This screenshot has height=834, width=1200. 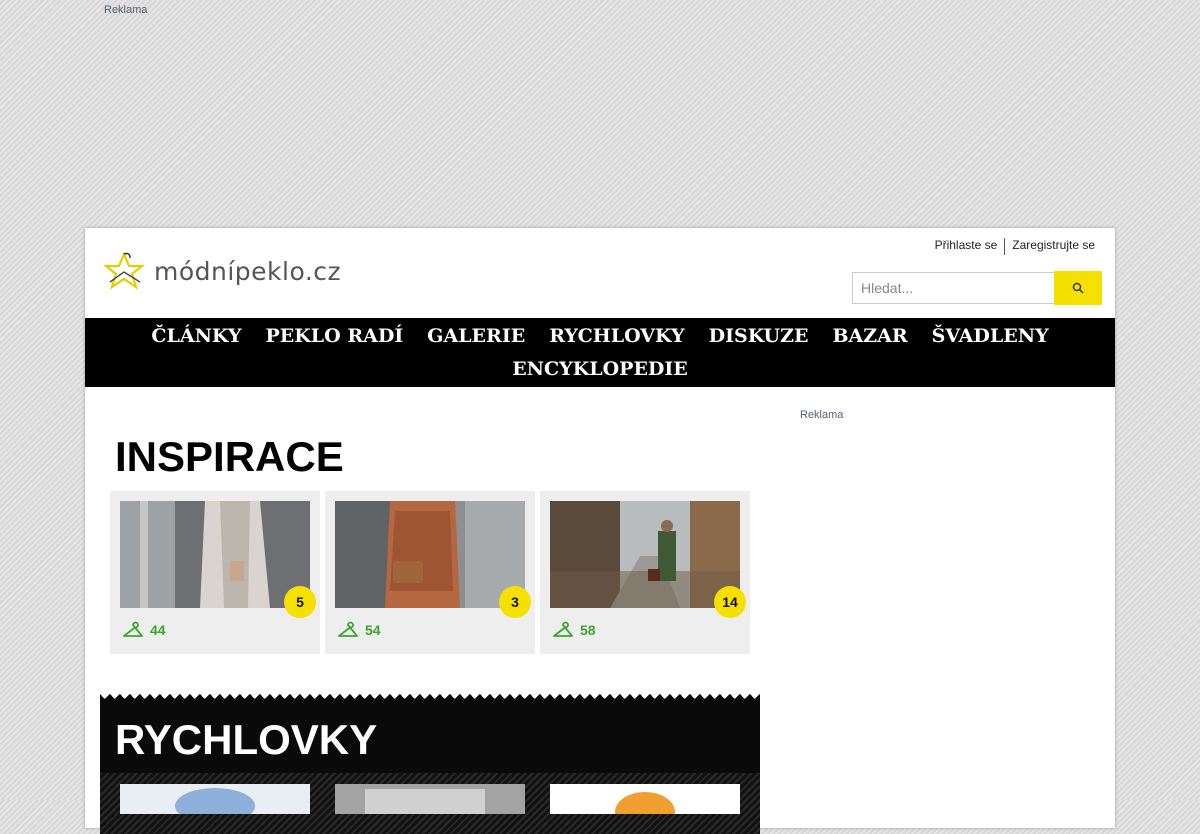 I want to click on section-title-inspirace: INSPIRACE, so click(x=229, y=456).